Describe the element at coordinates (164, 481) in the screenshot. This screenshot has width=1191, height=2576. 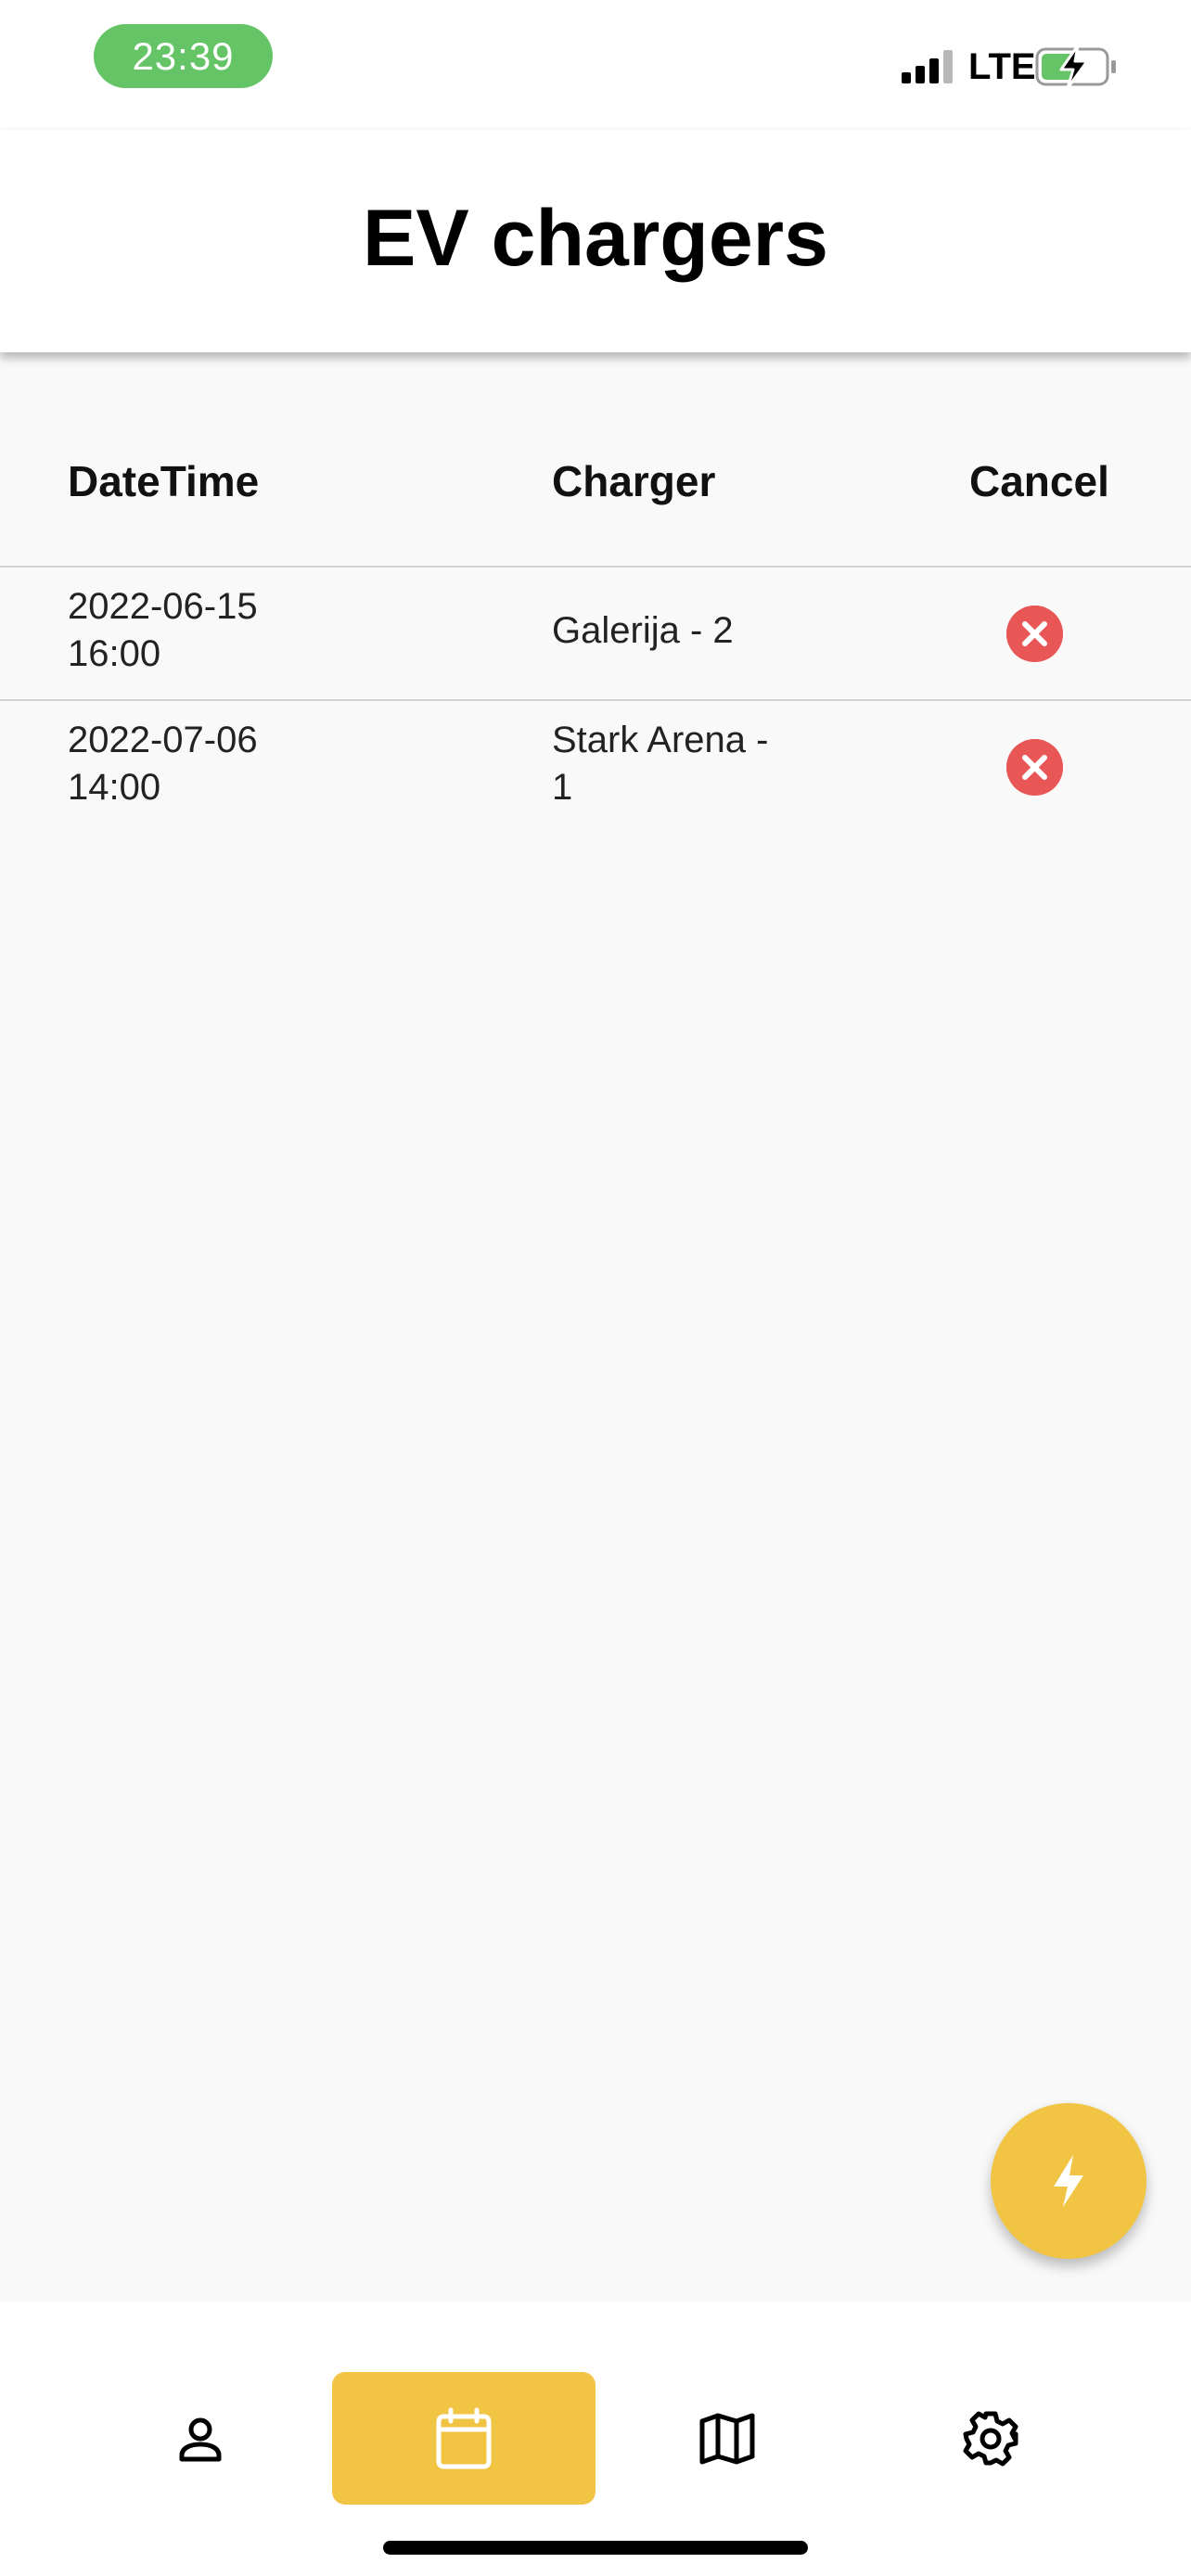
I see `column-header-datetime: DateTime` at that location.